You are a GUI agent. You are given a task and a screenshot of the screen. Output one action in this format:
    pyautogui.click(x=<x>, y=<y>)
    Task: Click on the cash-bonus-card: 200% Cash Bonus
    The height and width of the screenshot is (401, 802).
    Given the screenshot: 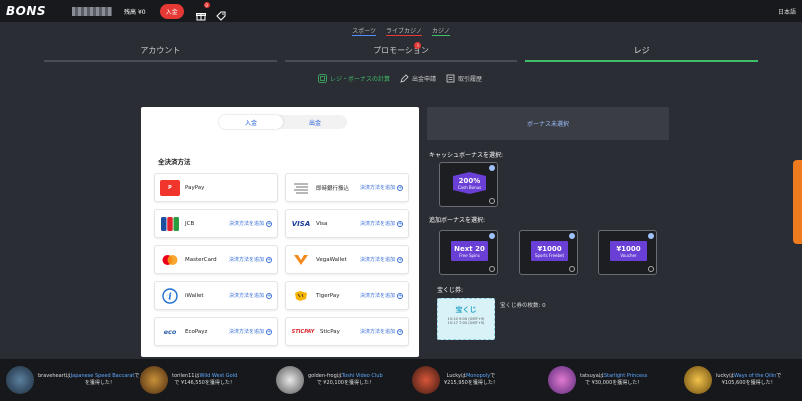 What is the action you would take?
    pyautogui.click(x=468, y=184)
    